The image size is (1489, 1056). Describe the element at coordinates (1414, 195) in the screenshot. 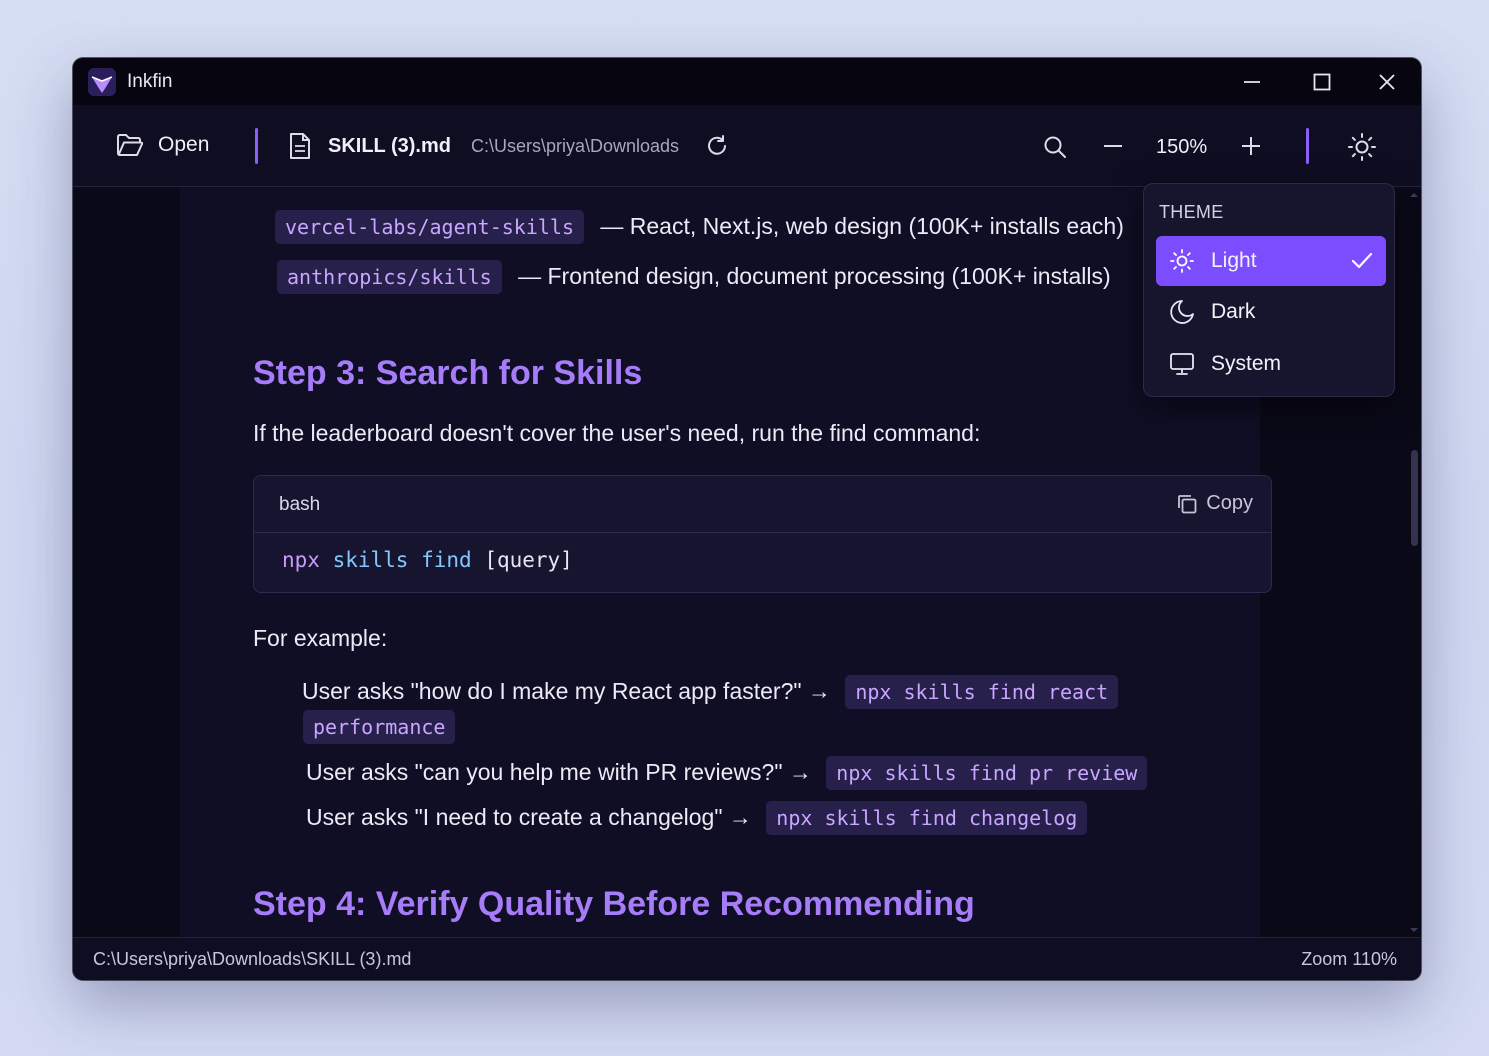

I see `scroll-up-icon` at that location.